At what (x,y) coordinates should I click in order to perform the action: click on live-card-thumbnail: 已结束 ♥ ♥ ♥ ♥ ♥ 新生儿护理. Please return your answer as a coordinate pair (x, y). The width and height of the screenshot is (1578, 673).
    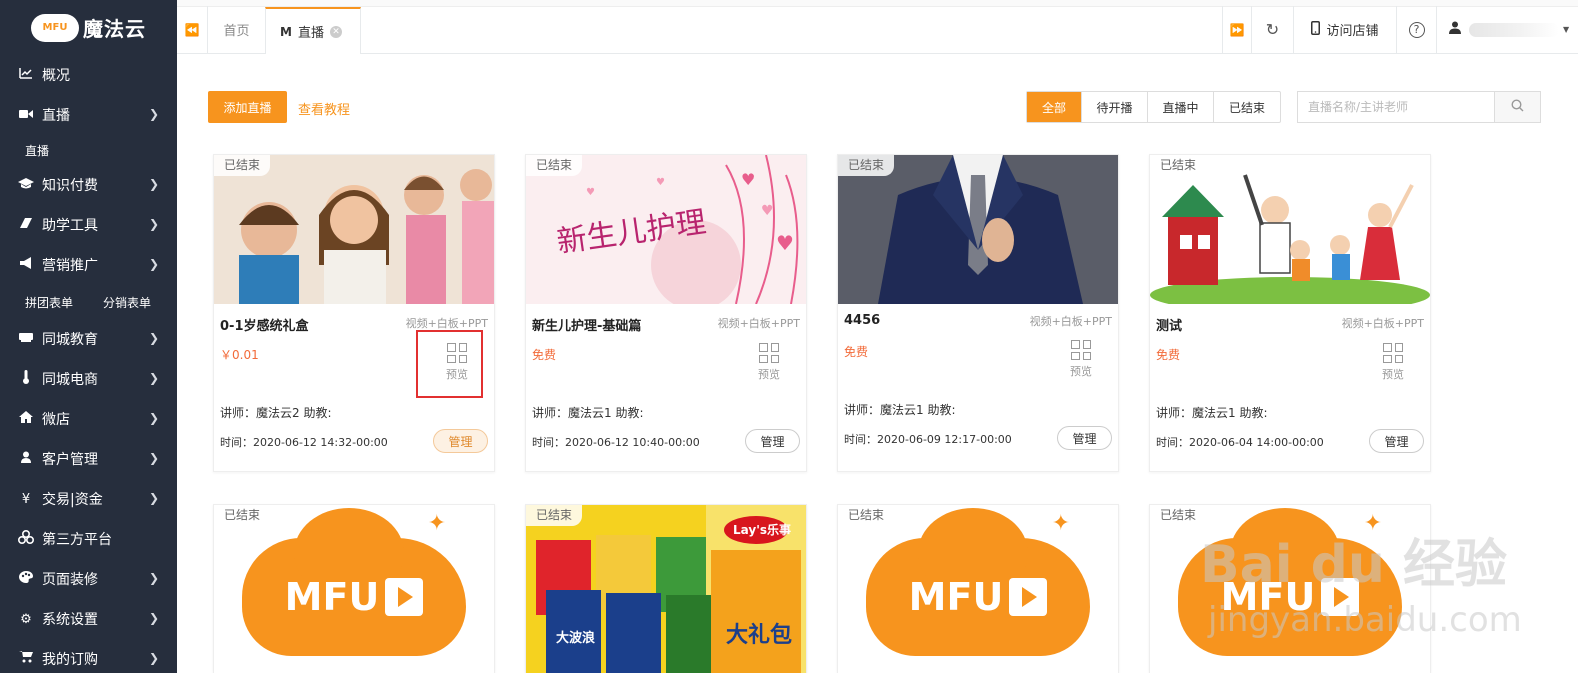
    Looking at the image, I should click on (666, 229).